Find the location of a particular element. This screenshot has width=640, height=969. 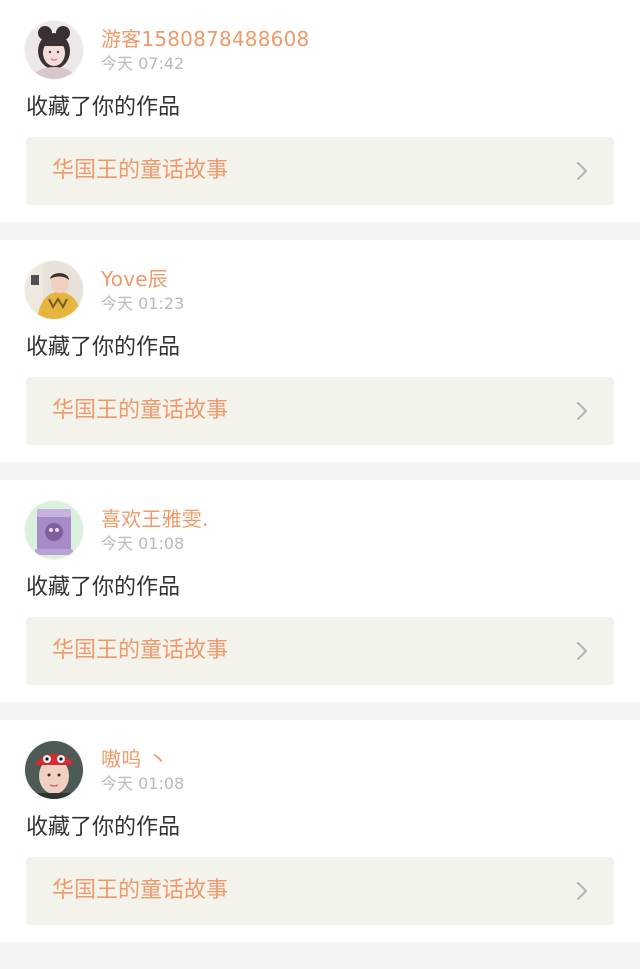

user-meta: 喜欢王雅雯. 今天 01:08 is located at coordinates (155, 530).